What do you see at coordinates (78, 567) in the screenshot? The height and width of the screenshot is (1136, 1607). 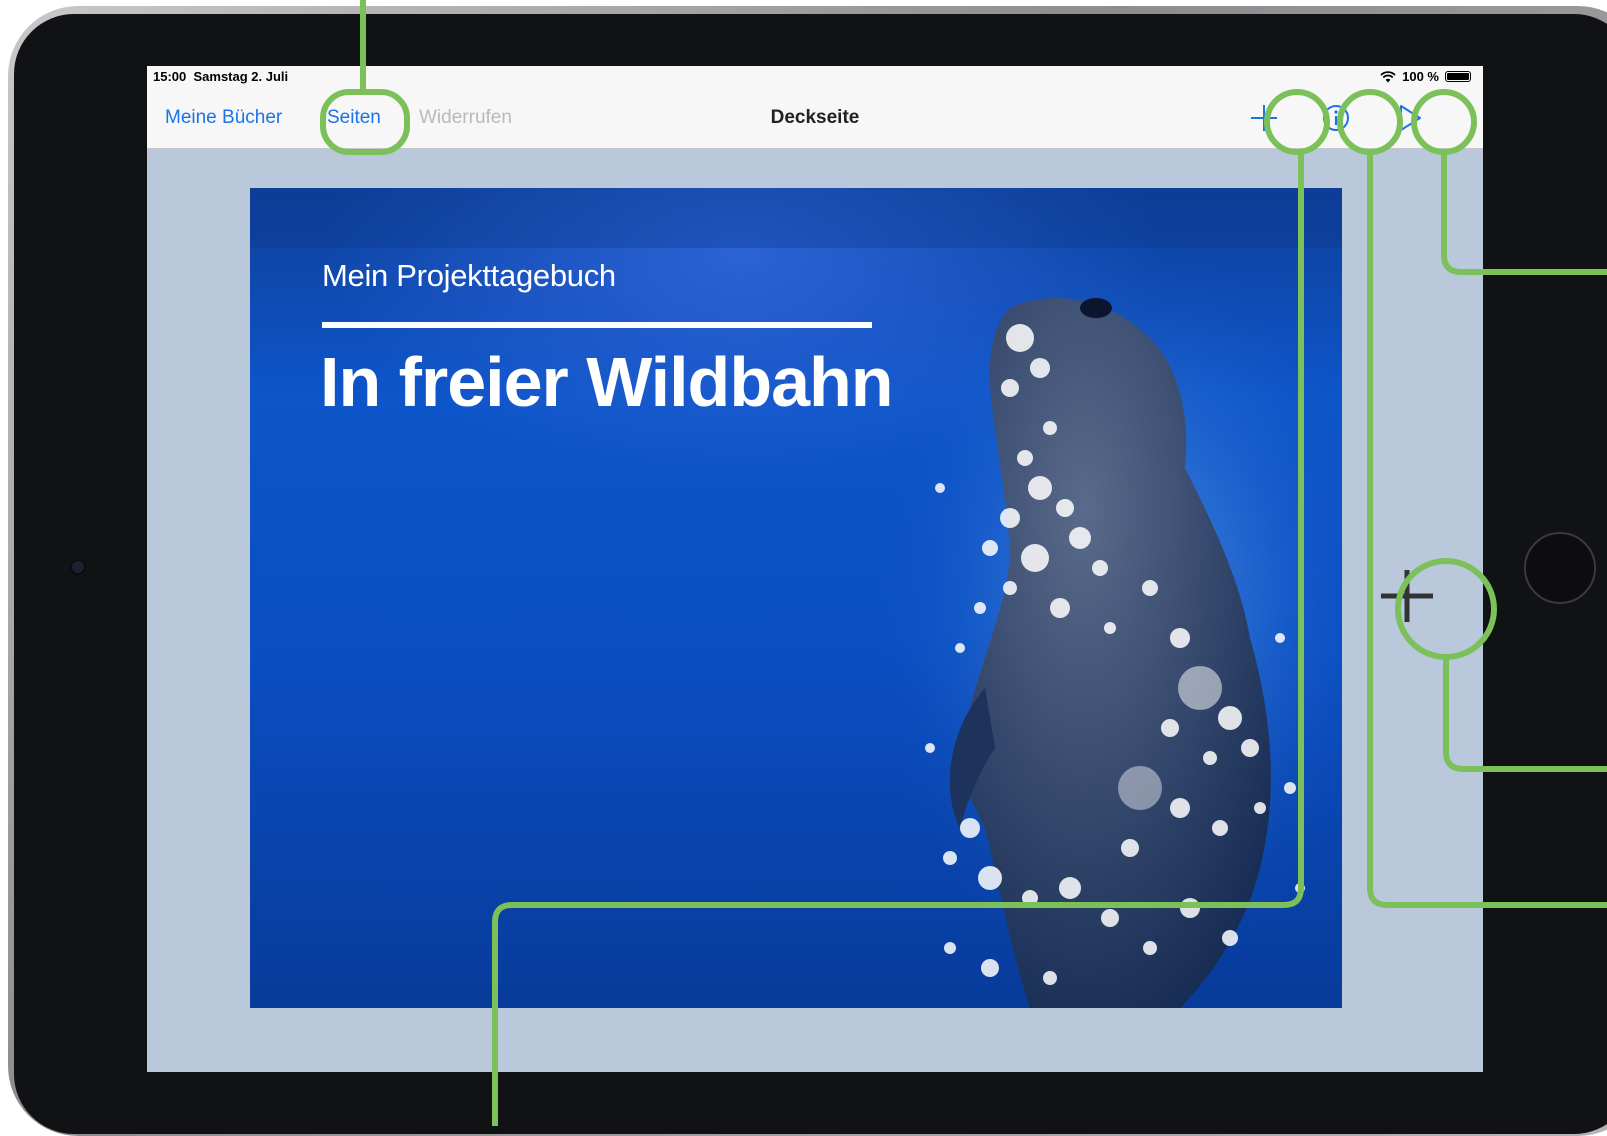 I see `front-camera` at bounding box center [78, 567].